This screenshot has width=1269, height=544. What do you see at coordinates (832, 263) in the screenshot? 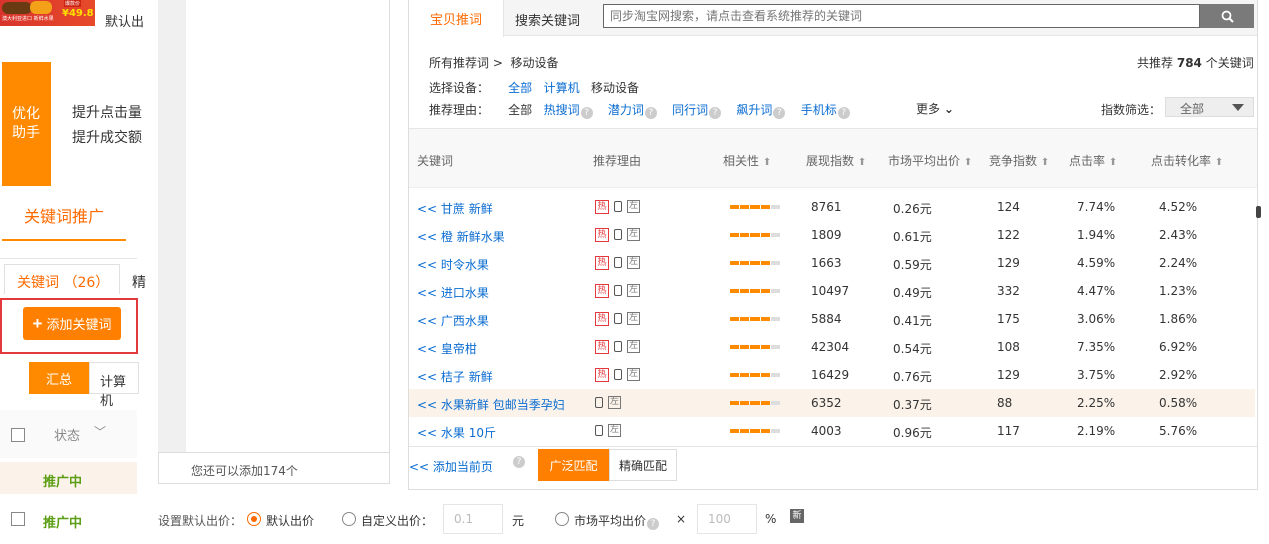
I see `table-row: << 时令水果热左 1663 0.59元 129 4.59% 2.24%` at bounding box center [832, 263].